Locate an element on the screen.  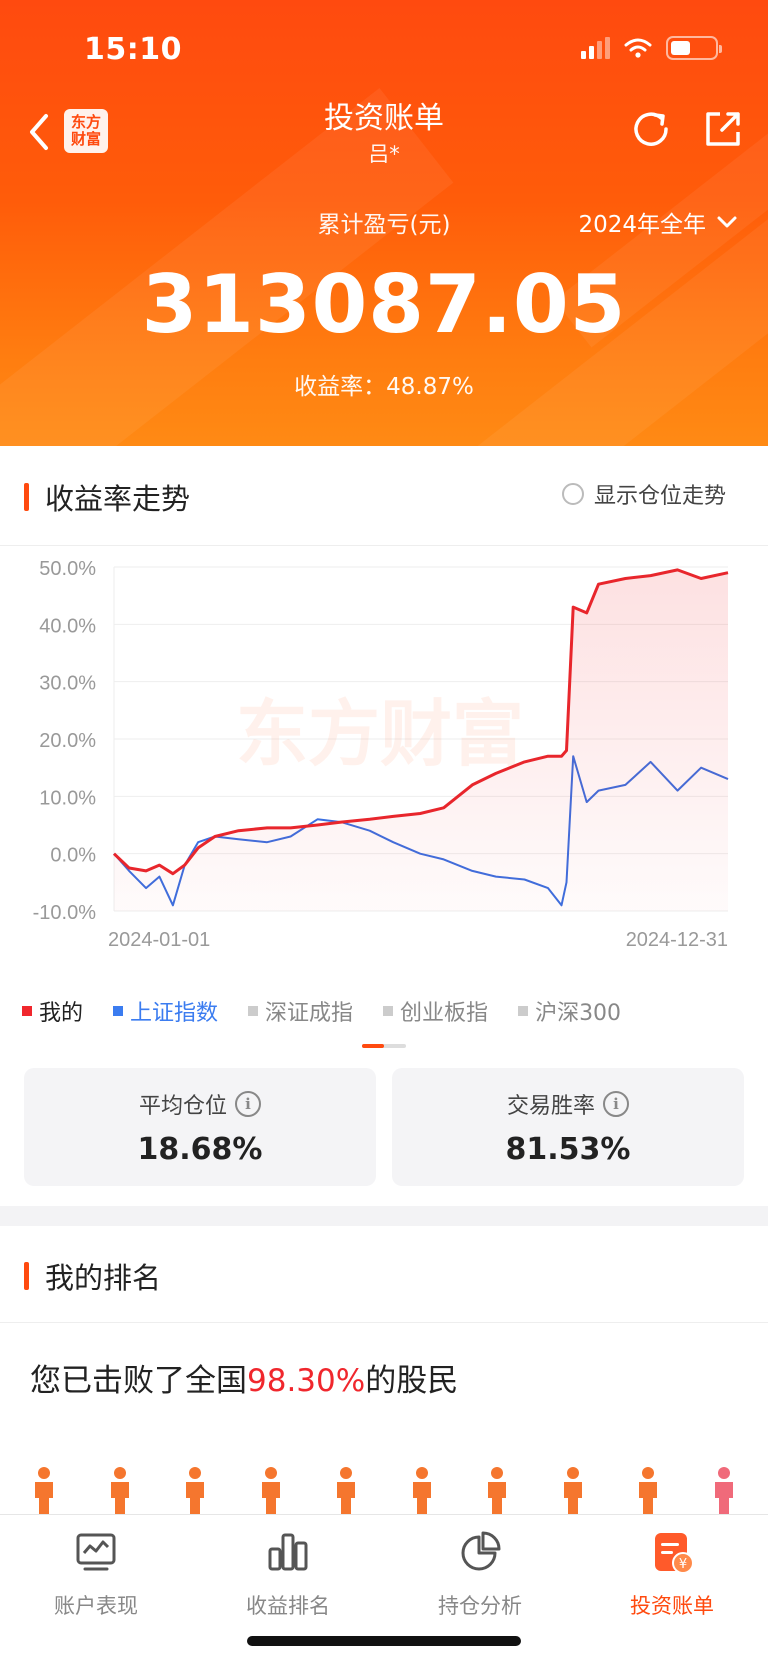
wifi-icon is located at coordinates (638, 48).